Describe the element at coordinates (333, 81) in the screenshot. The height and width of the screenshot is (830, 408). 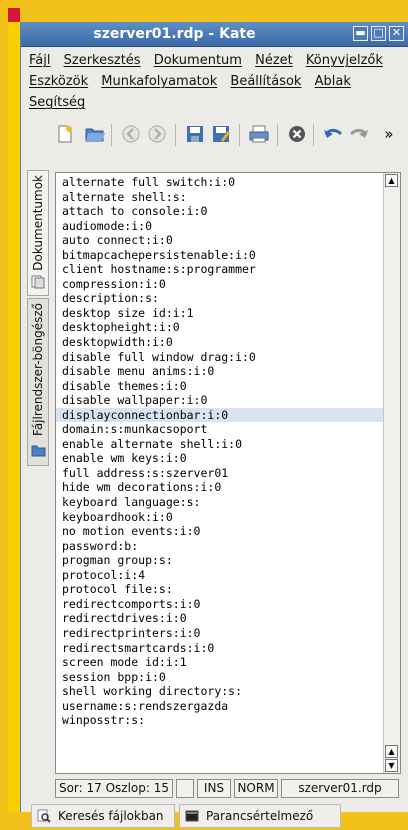
I see `menu-window: Ablak` at that location.